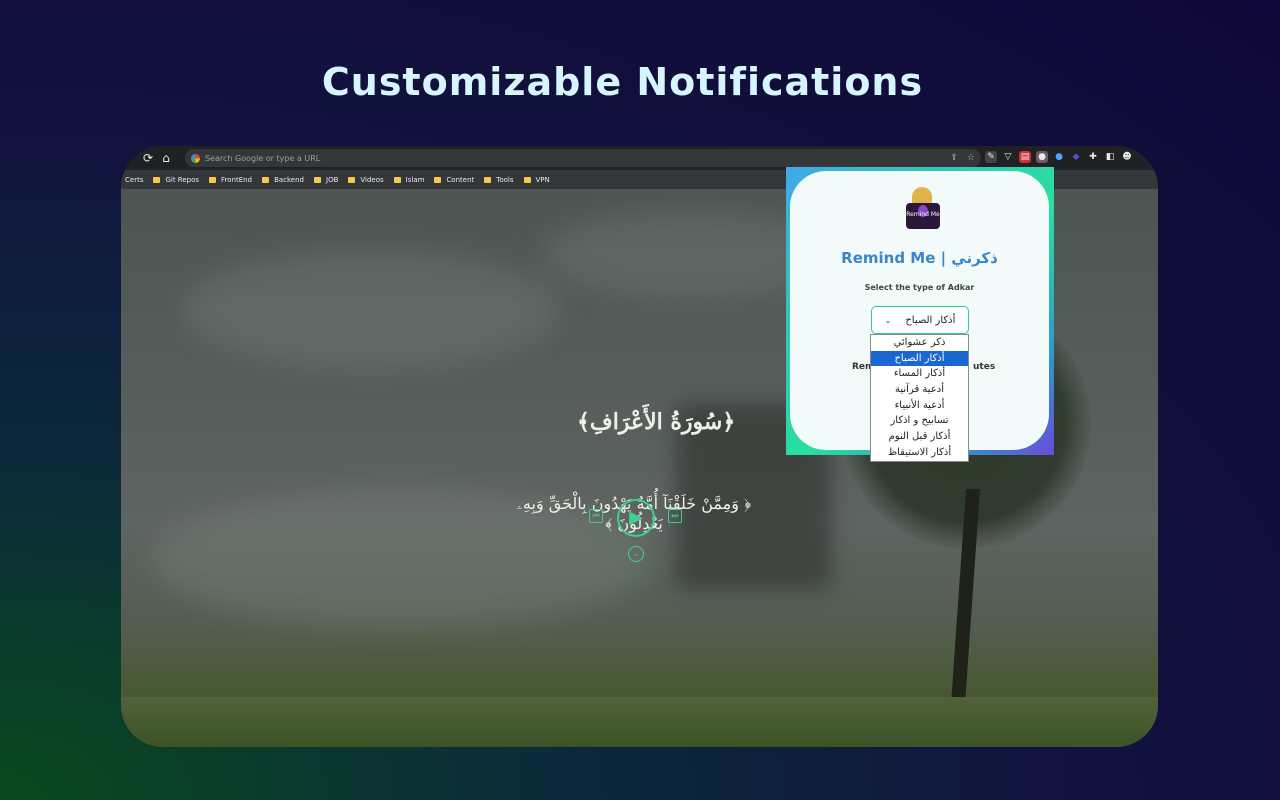  Describe the element at coordinates (919, 453) in the screenshot. I see `dropdown-option: أذكار الاستيقاظ` at that location.